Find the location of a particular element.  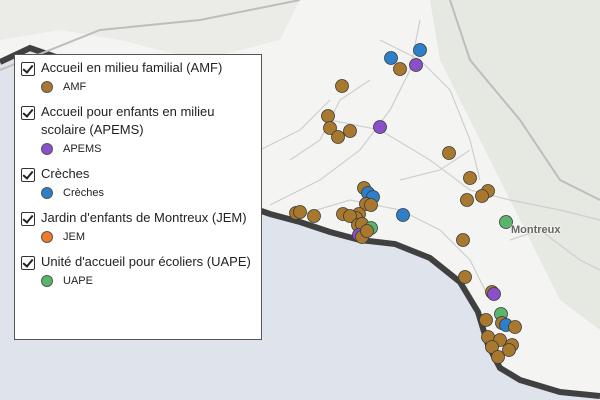

item-label-creches: Crèches is located at coordinates (83, 193).